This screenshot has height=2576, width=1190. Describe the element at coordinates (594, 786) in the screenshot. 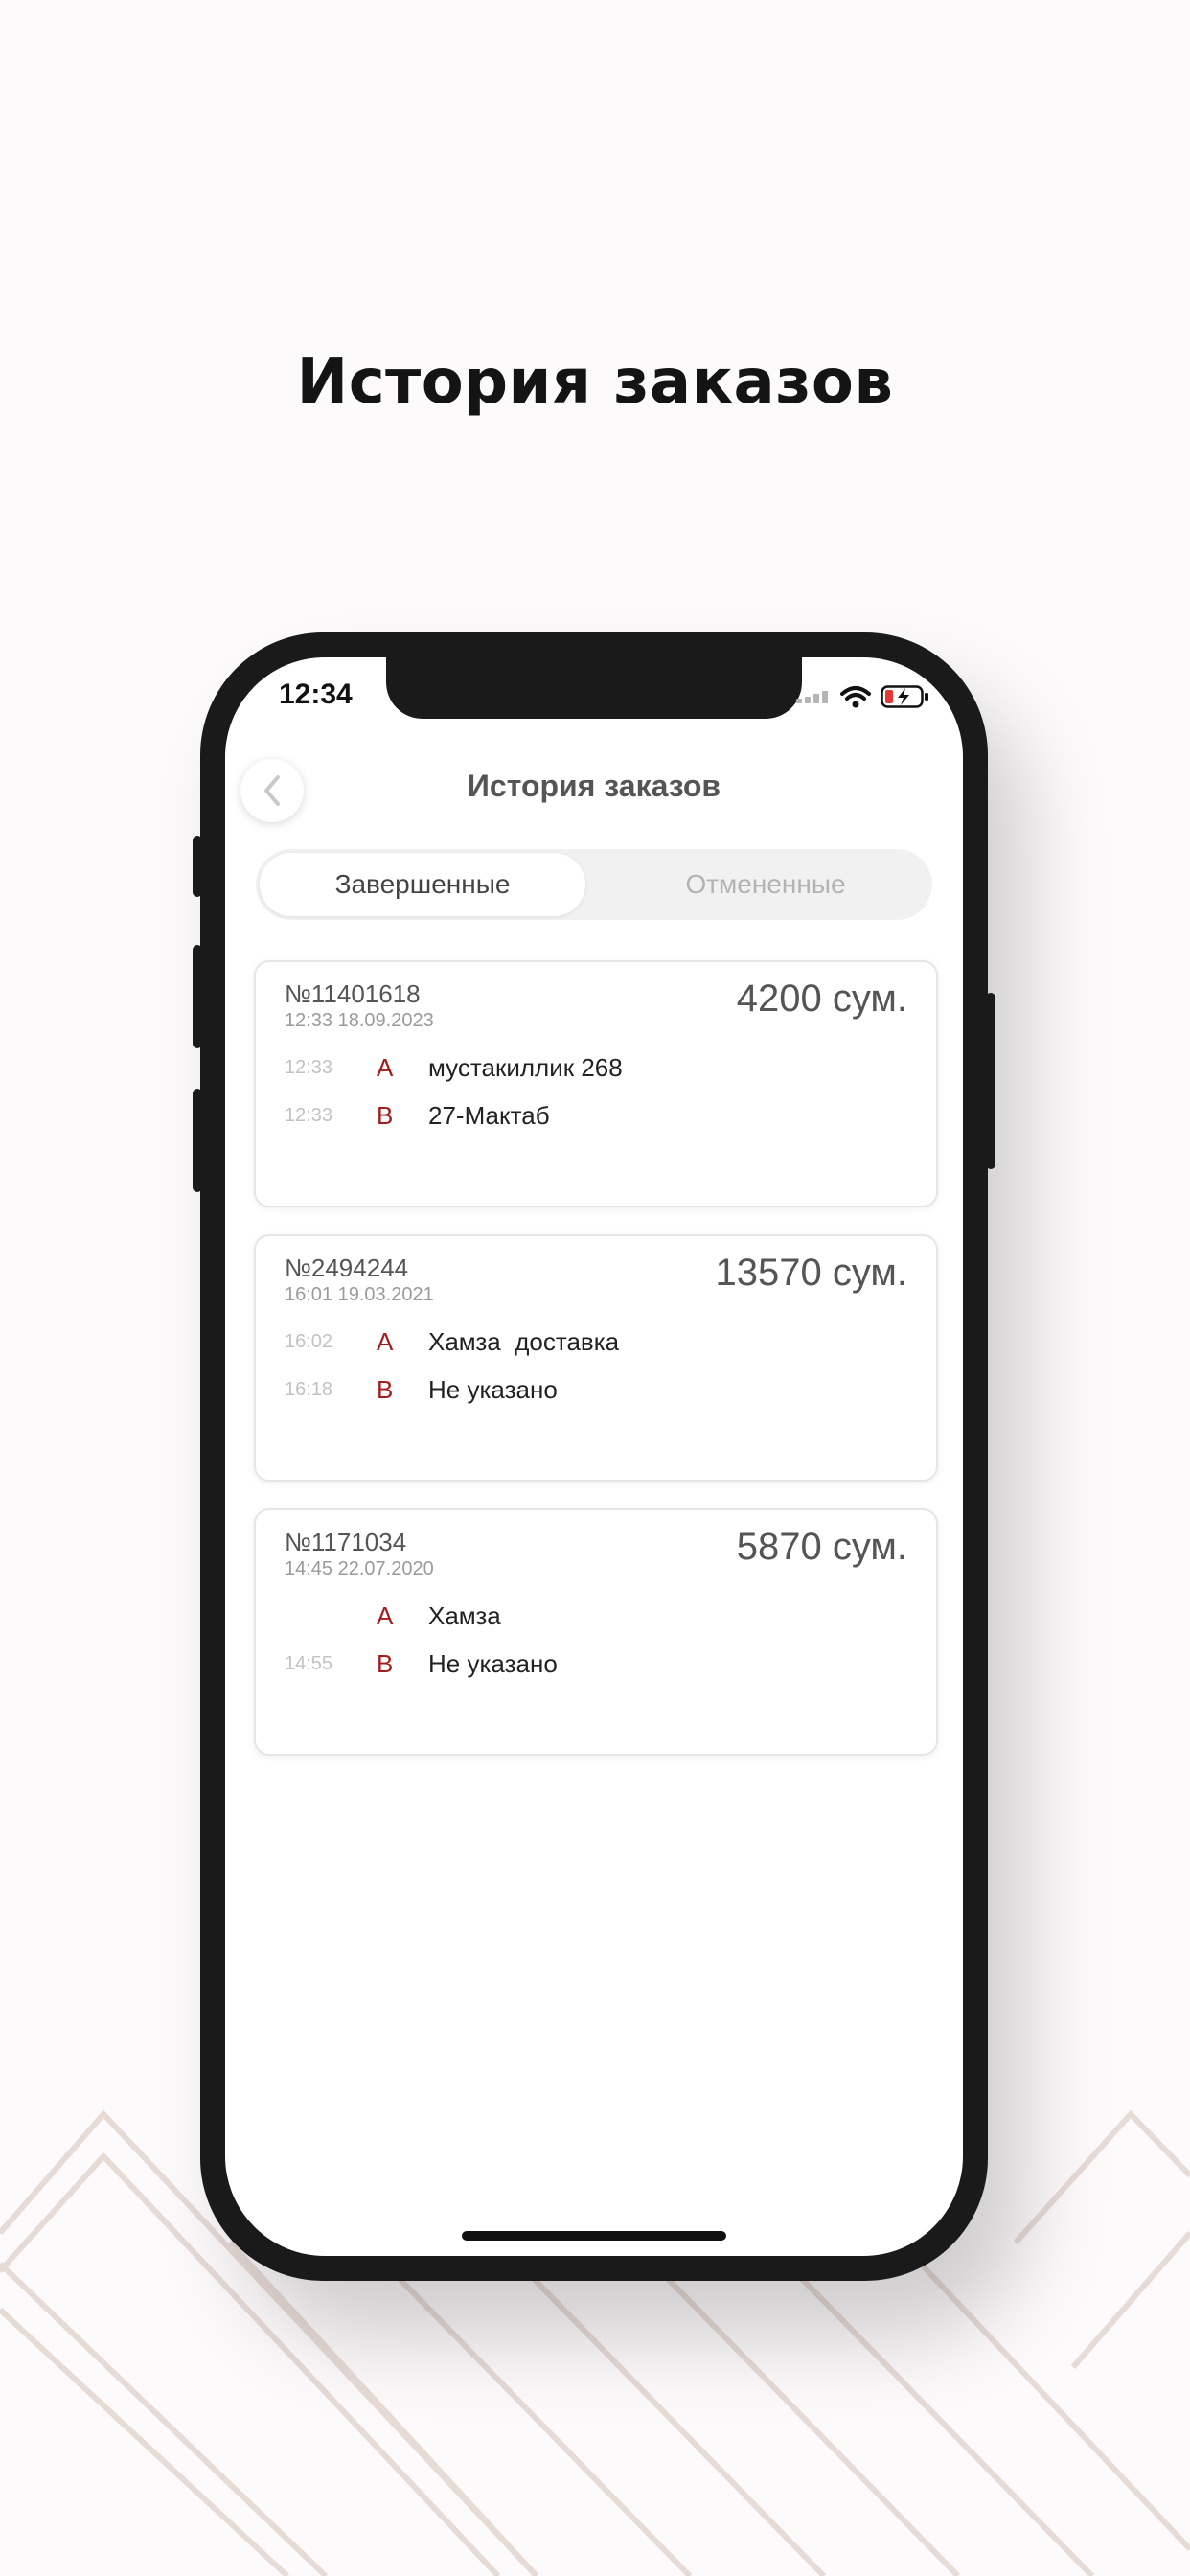

I see `screen-title: История заказов` at that location.